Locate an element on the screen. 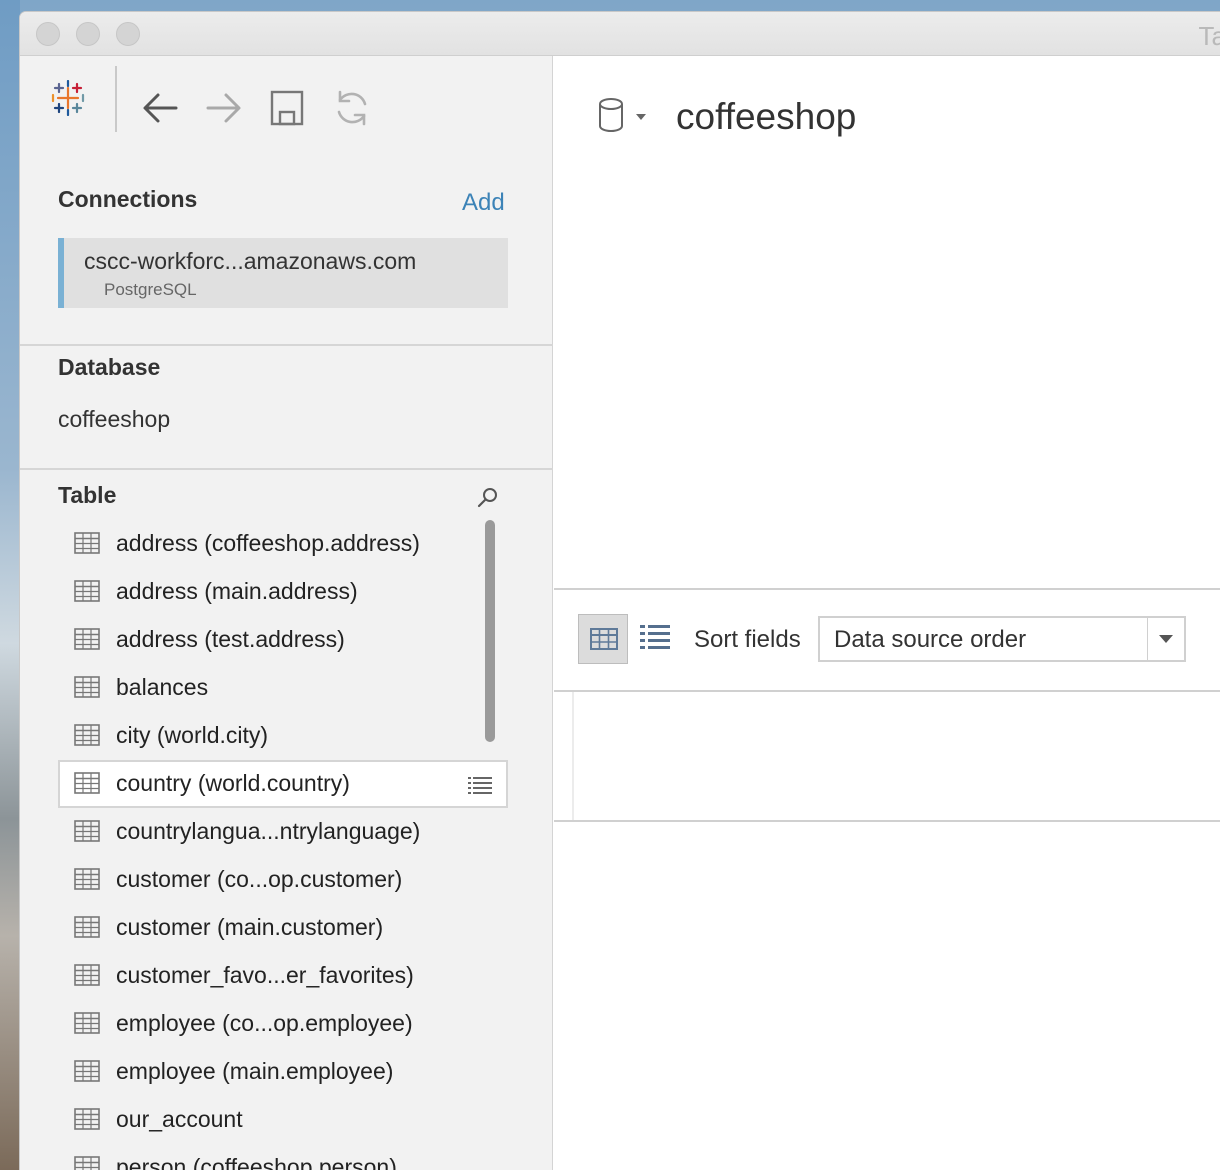 The width and height of the screenshot is (1220, 1170). chevron-down-icon is located at coordinates (1166, 639).